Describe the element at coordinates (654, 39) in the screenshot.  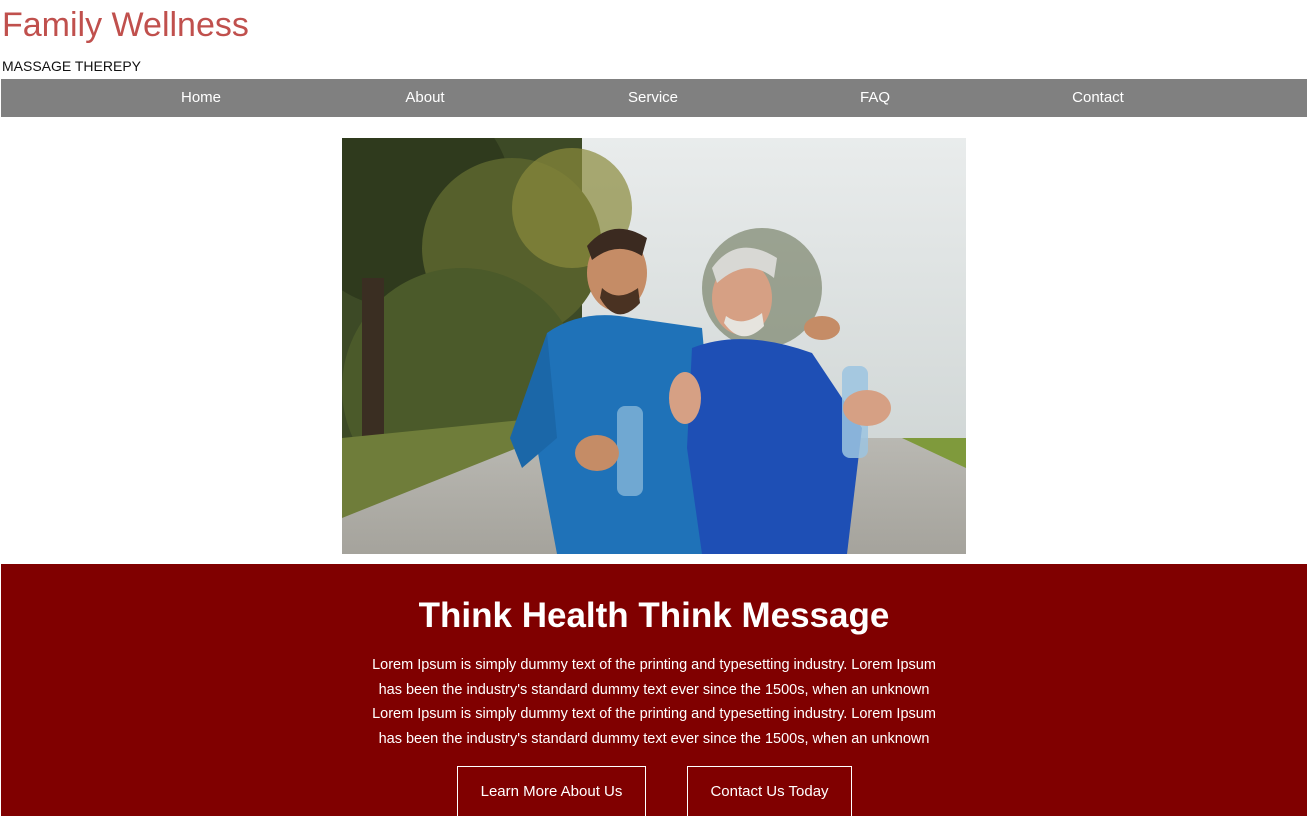
I see `site-header: Family Wellness MASSAGE THEREPY` at that location.